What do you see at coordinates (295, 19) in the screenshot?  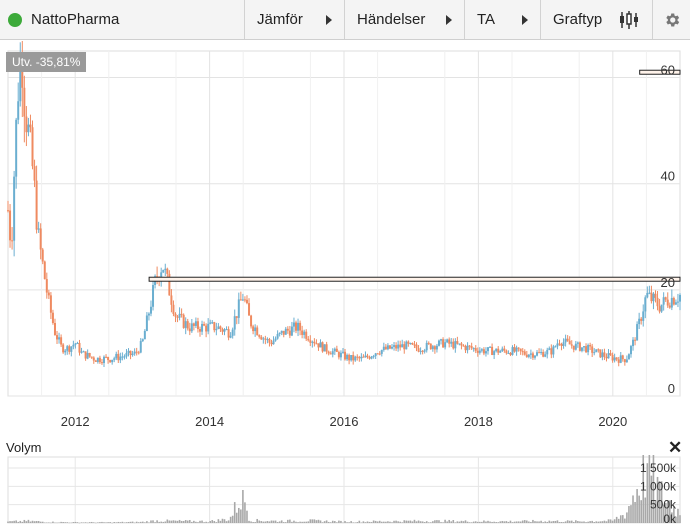 I see `compare-button: Jämför` at bounding box center [295, 19].